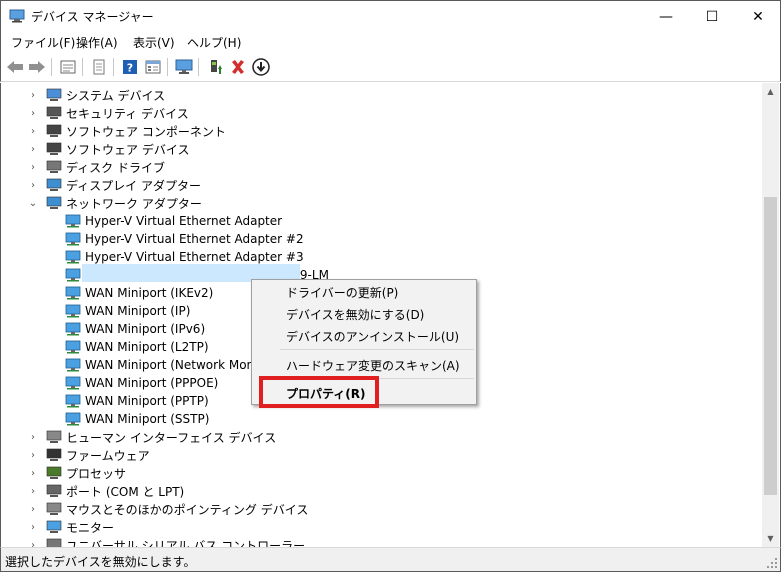  Describe the element at coordinates (54, 130) in the screenshot. I see `software-component-icon` at that location.